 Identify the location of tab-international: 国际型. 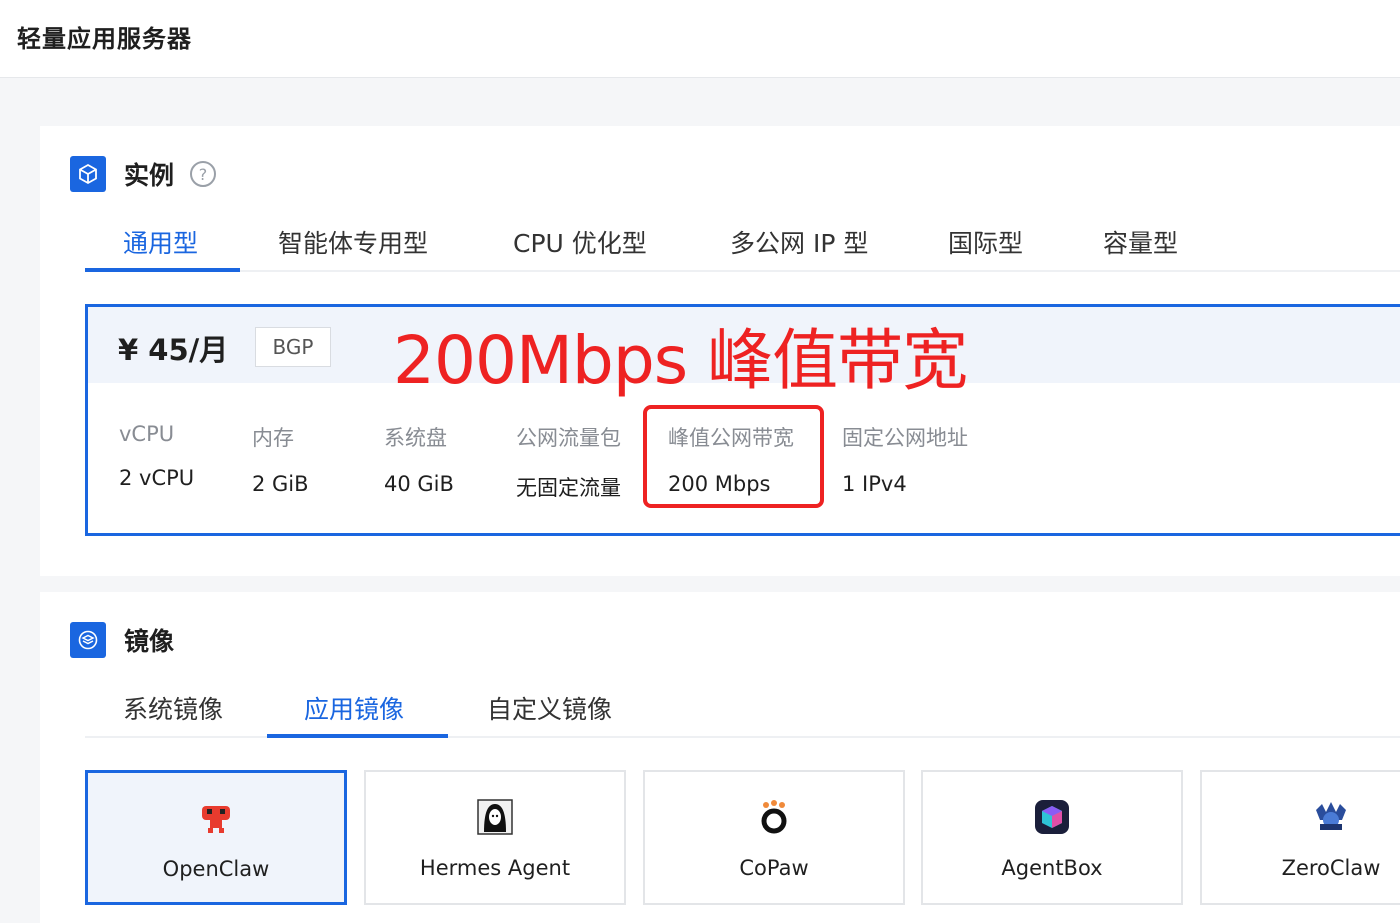
(985, 249).